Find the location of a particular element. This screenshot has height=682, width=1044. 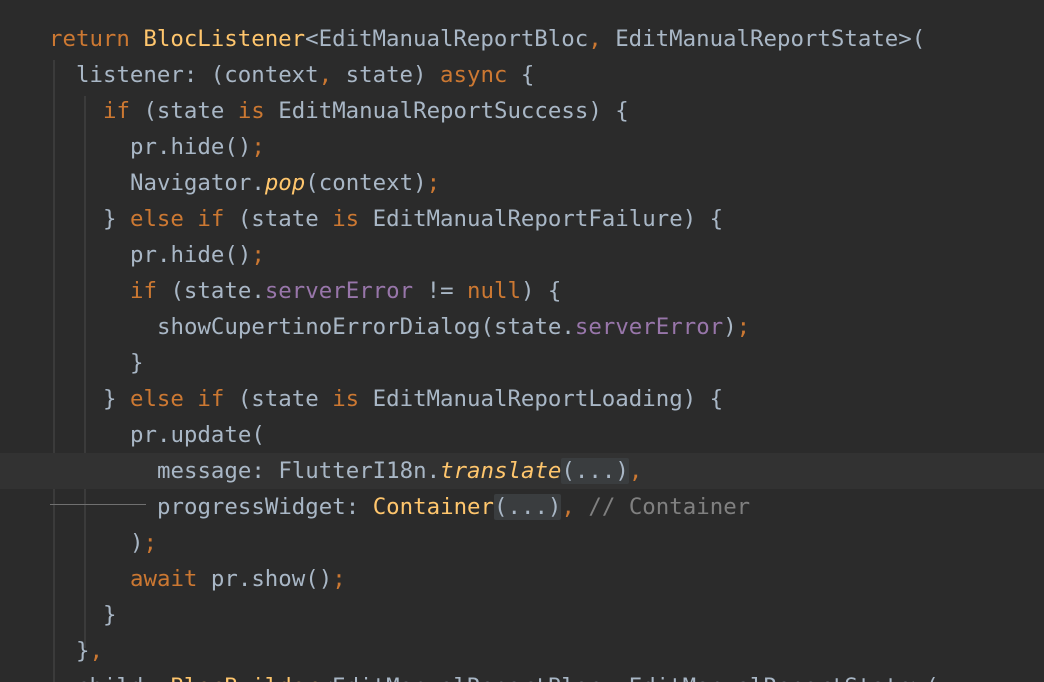

code-token: // Container is located at coordinates (669, 507).